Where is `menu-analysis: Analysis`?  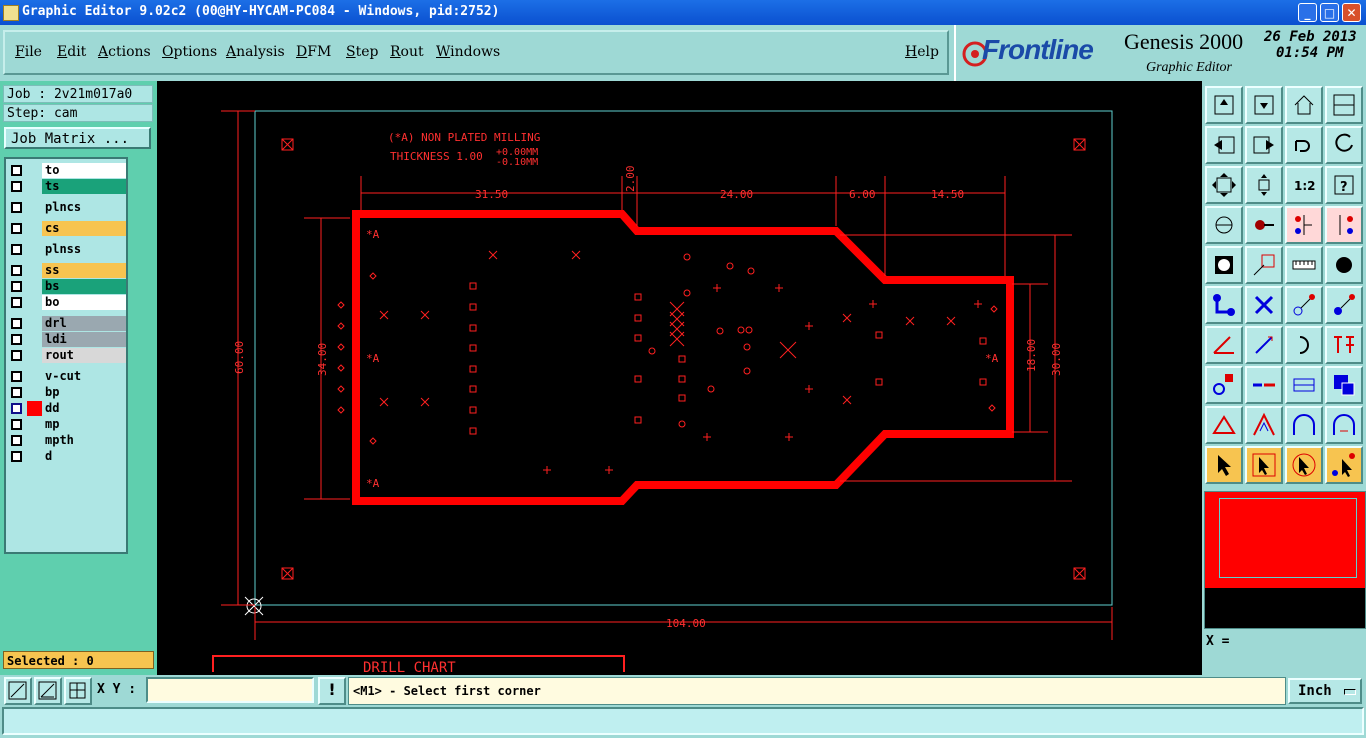 menu-analysis: Analysis is located at coordinates (255, 52).